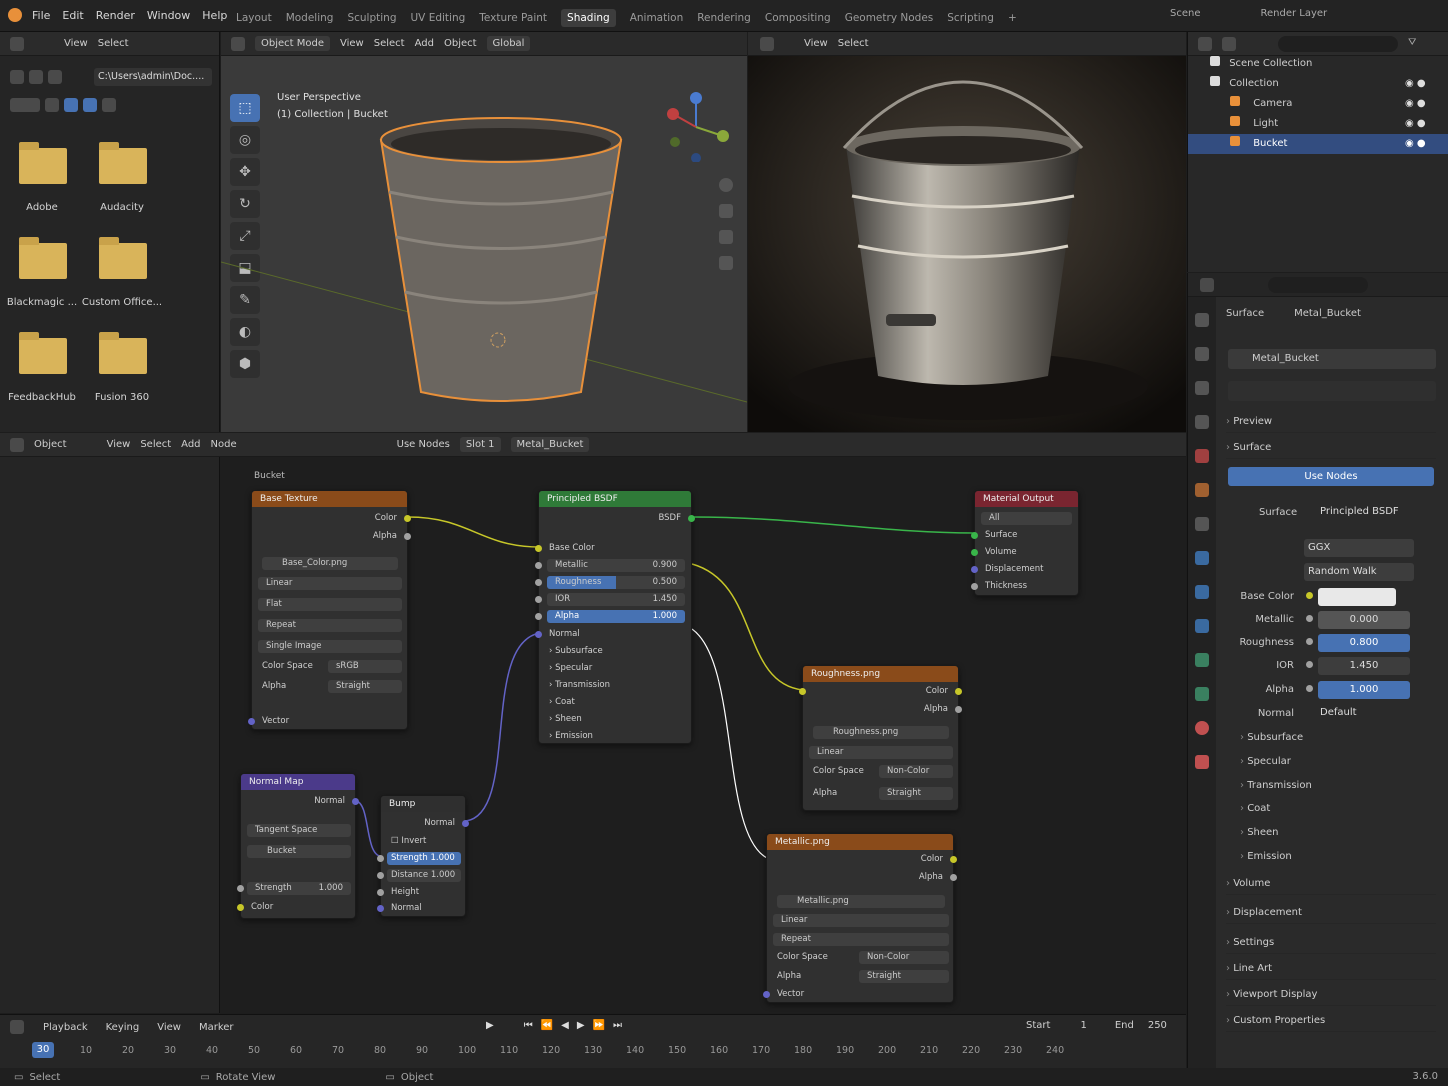  What do you see at coordinates (43, 1050) in the screenshot?
I see `current-frame-indicator: 30` at bounding box center [43, 1050].